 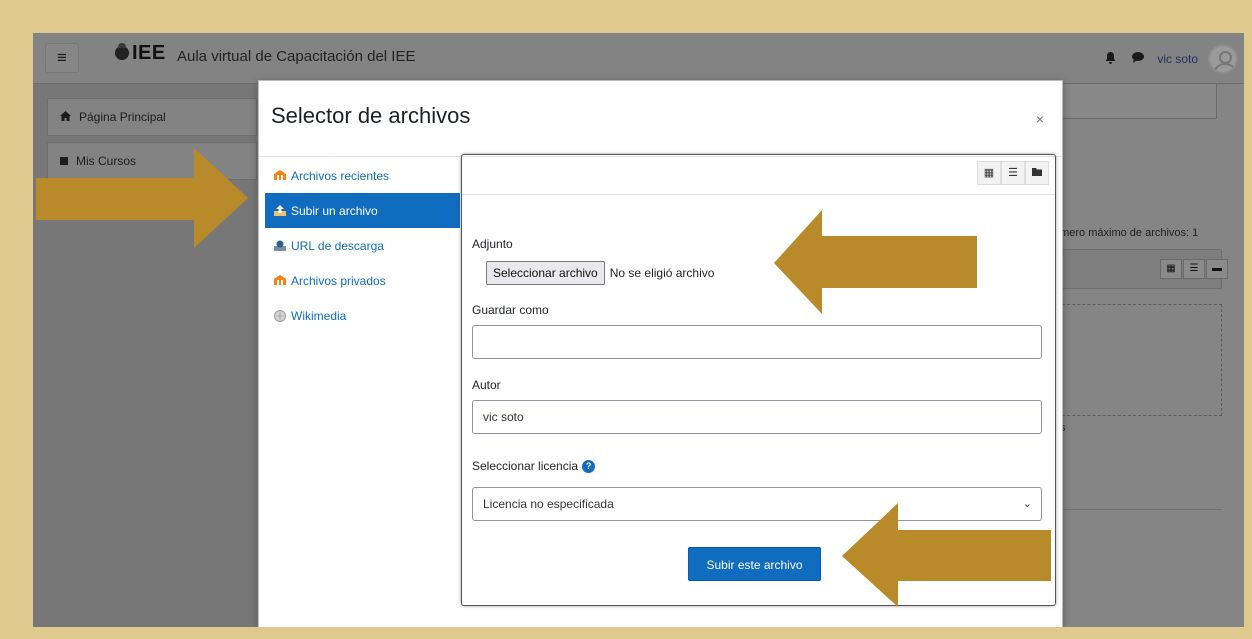 I want to click on repo-label: Subir un archivo, so click(x=334, y=210).